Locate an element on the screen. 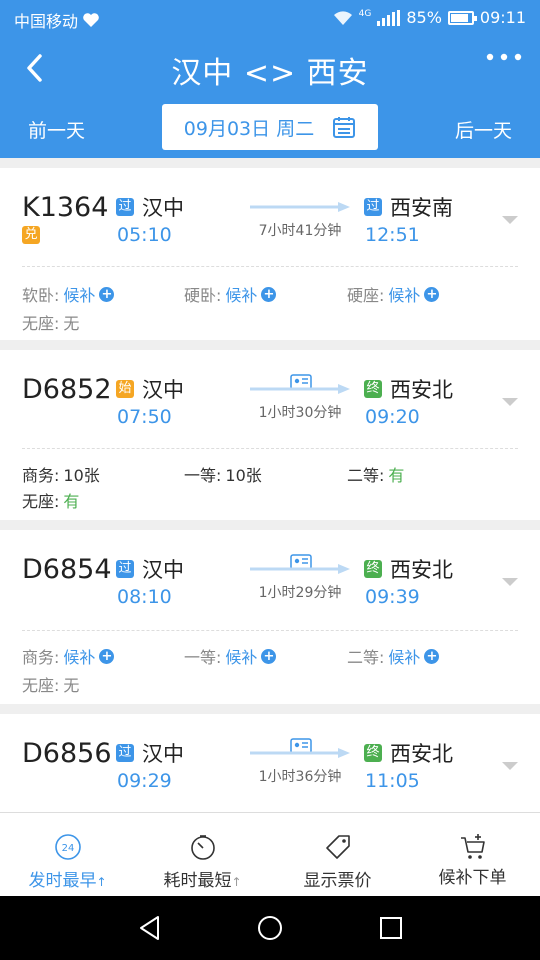 Image resolution: width=540 pixels, height=960 pixels. departure-time: 05:10 is located at coordinates (144, 235).